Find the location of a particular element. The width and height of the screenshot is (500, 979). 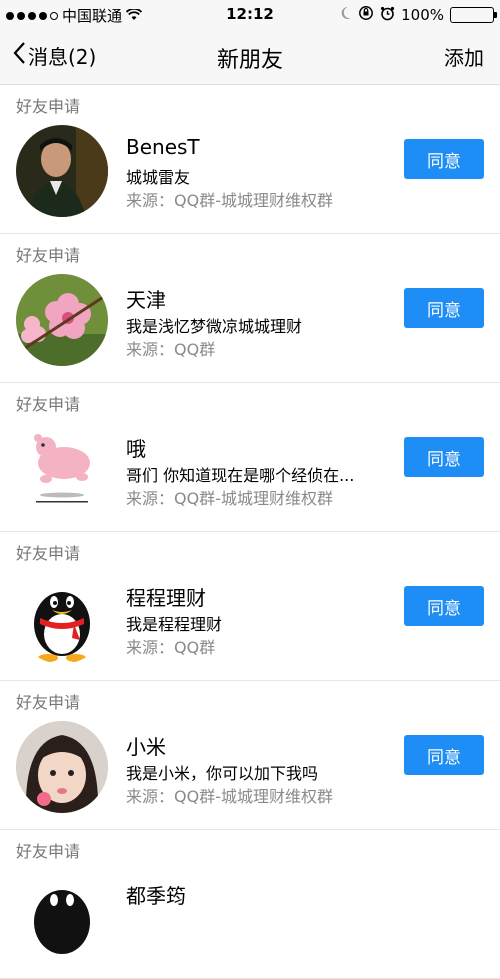

moon-icon is located at coordinates (346, 15).